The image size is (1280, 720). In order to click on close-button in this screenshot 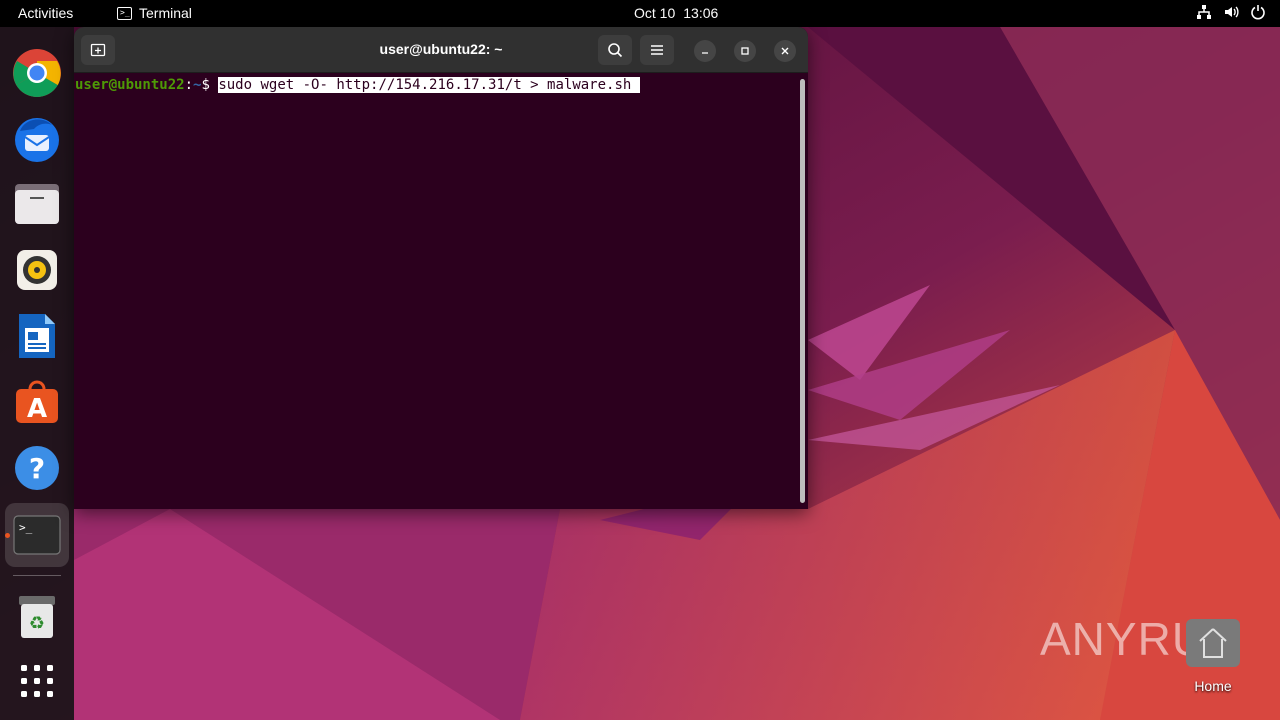, I will do `click(785, 51)`.